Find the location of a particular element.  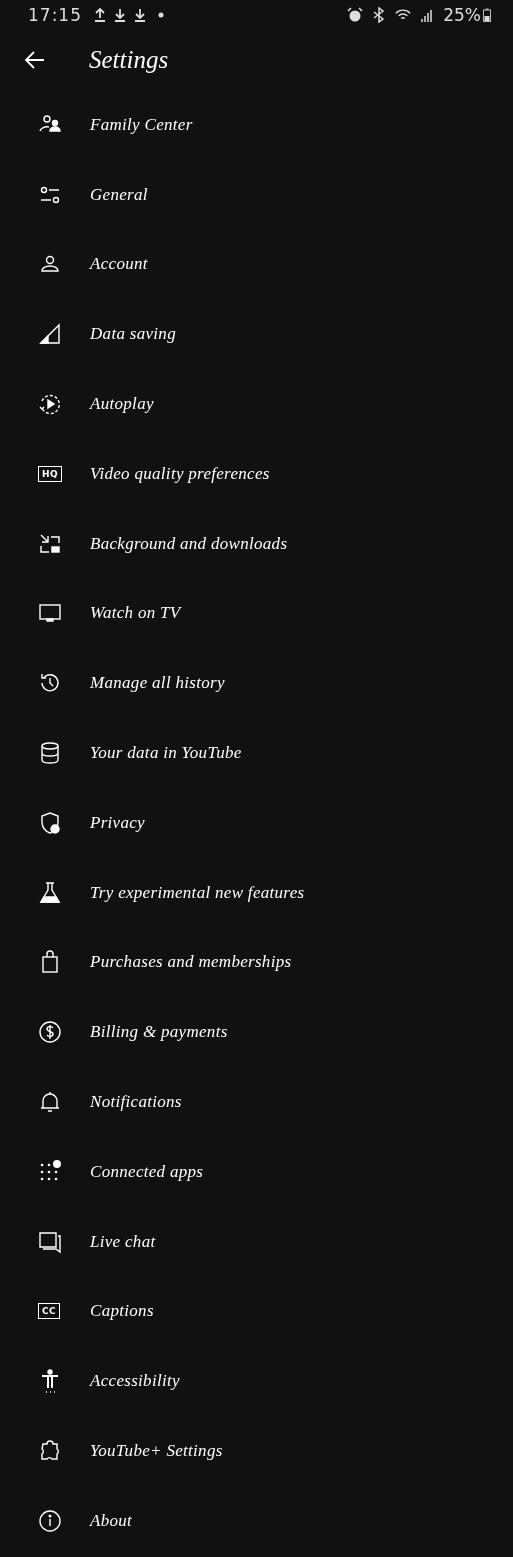

settings-item: About is located at coordinates (256, 1520).